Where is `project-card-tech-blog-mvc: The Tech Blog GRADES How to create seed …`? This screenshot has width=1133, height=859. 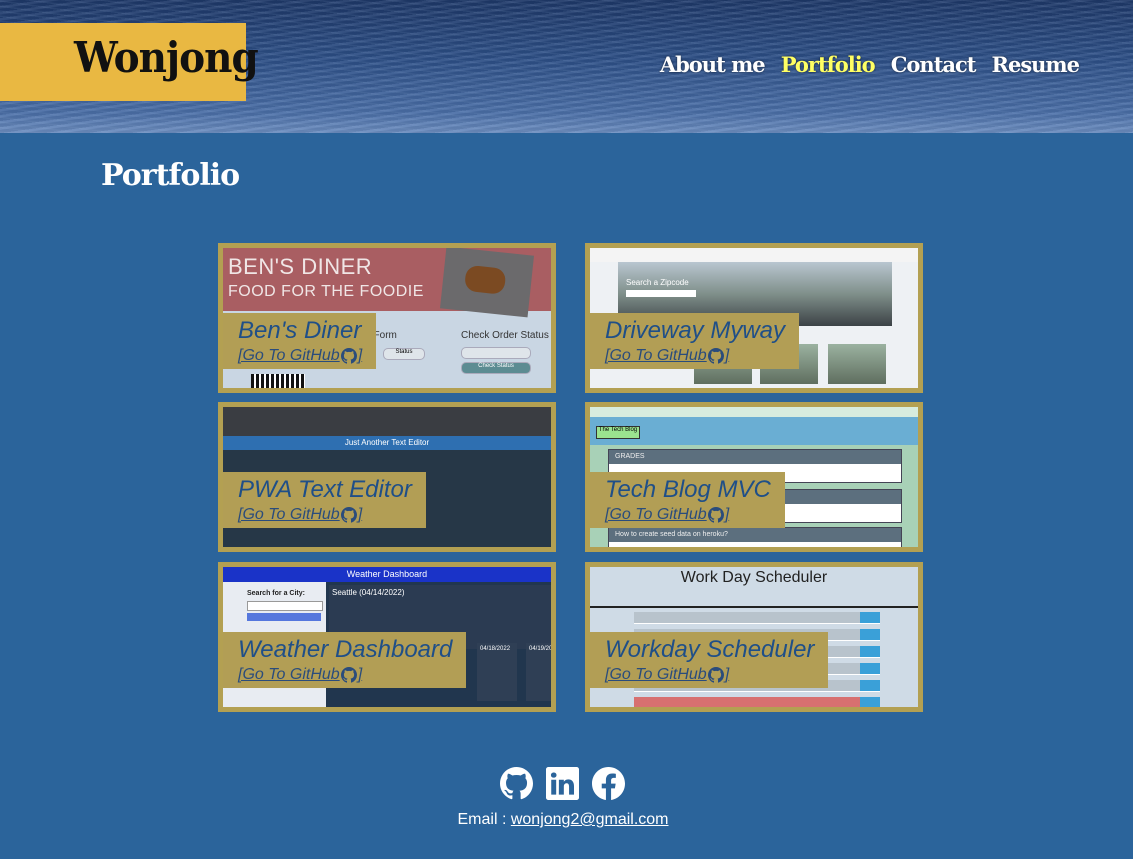
project-card-tech-blog-mvc: The Tech Blog GRADES How to create seed … is located at coordinates (754, 477).